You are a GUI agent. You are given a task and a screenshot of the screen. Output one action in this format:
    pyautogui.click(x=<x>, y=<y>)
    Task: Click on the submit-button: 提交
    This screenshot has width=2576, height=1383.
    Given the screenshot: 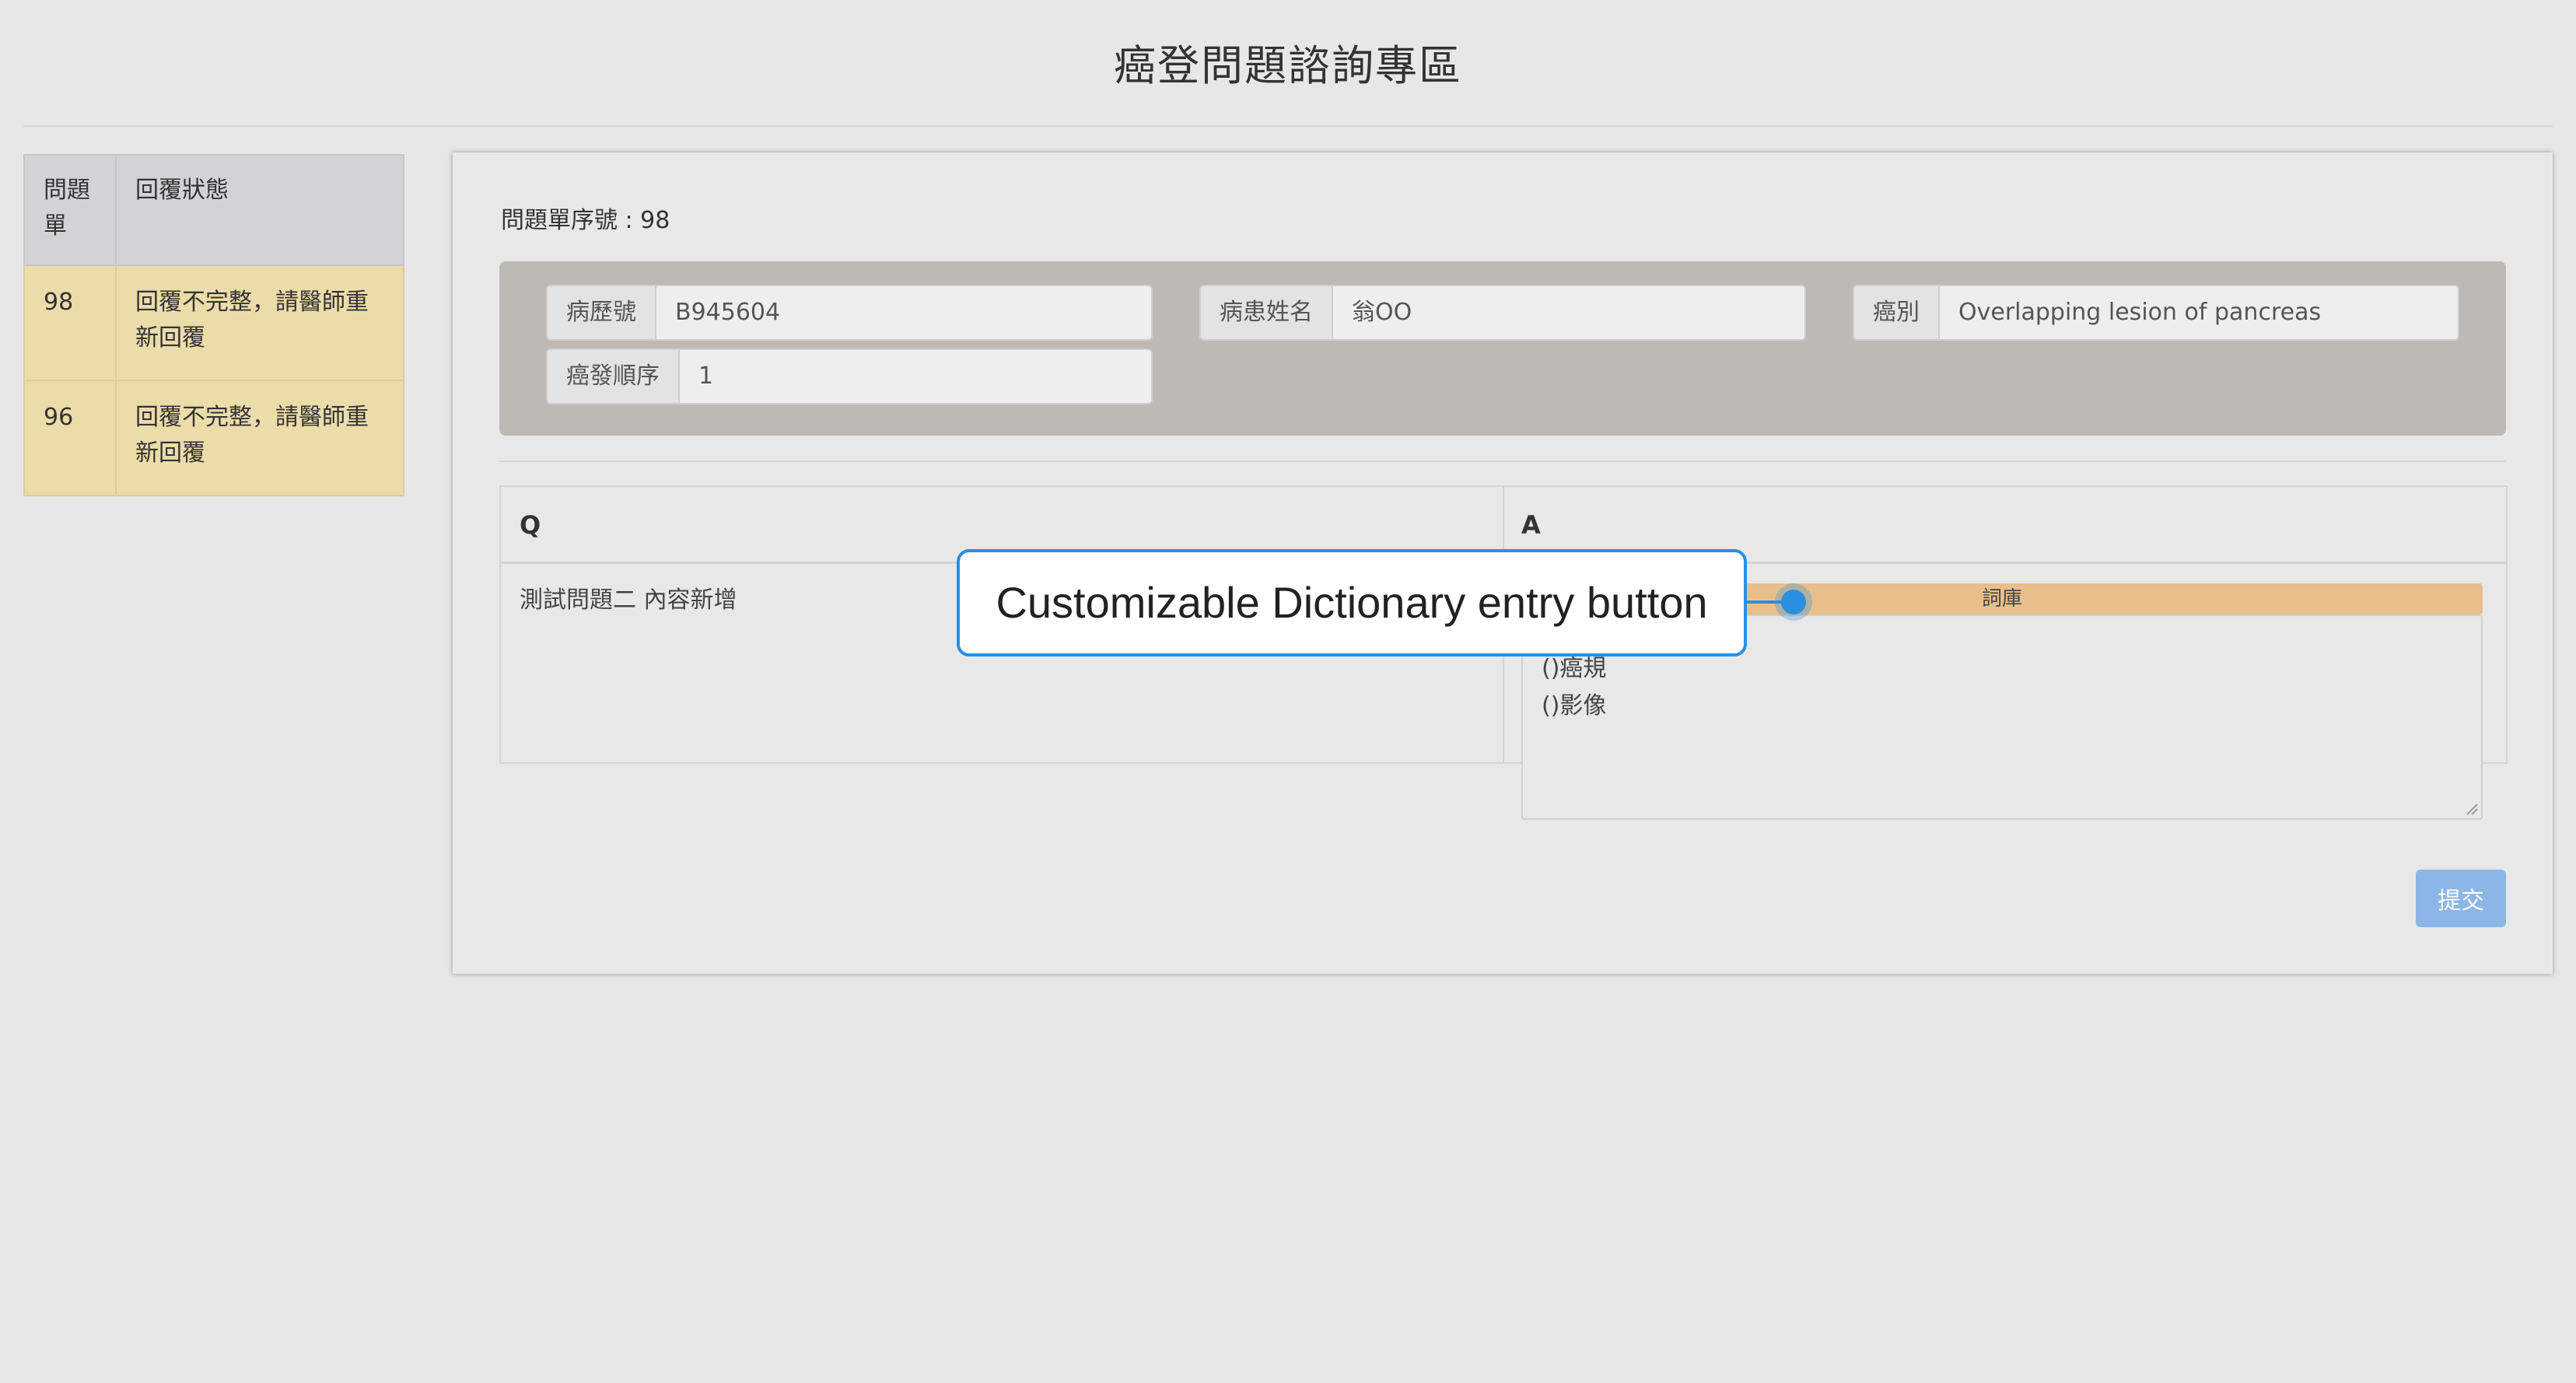 What is the action you would take?
    pyautogui.click(x=2461, y=899)
    